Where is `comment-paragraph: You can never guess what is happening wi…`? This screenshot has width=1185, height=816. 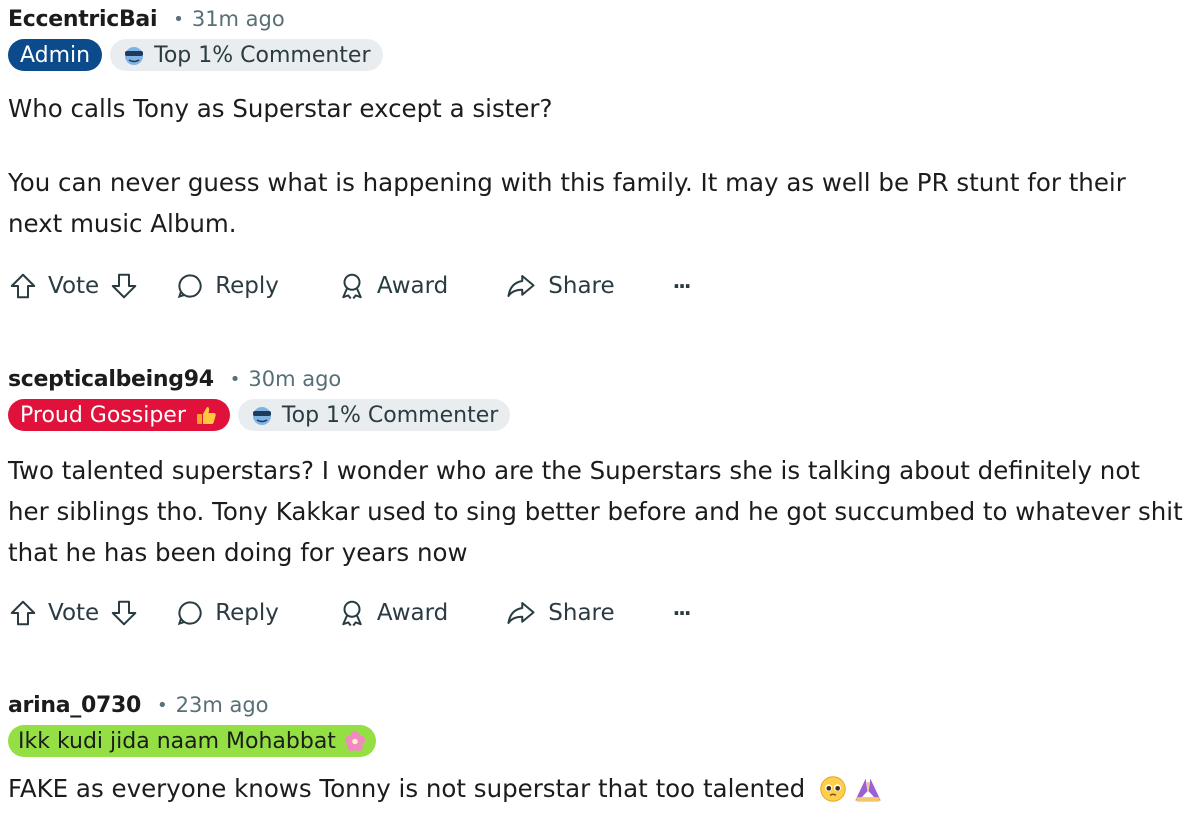
comment-paragraph: You can never guess what is happening wi… is located at coordinates (567, 203).